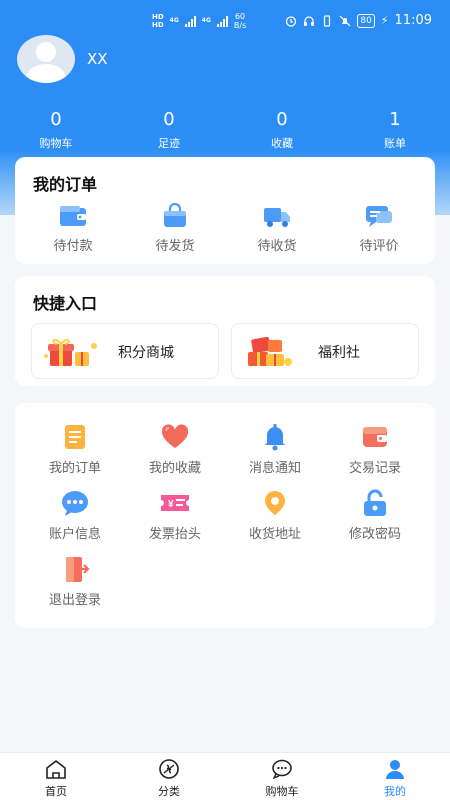 The height and width of the screenshot is (800, 450). I want to click on status-right: 80 ⚡ 11:09, so click(358, 20).